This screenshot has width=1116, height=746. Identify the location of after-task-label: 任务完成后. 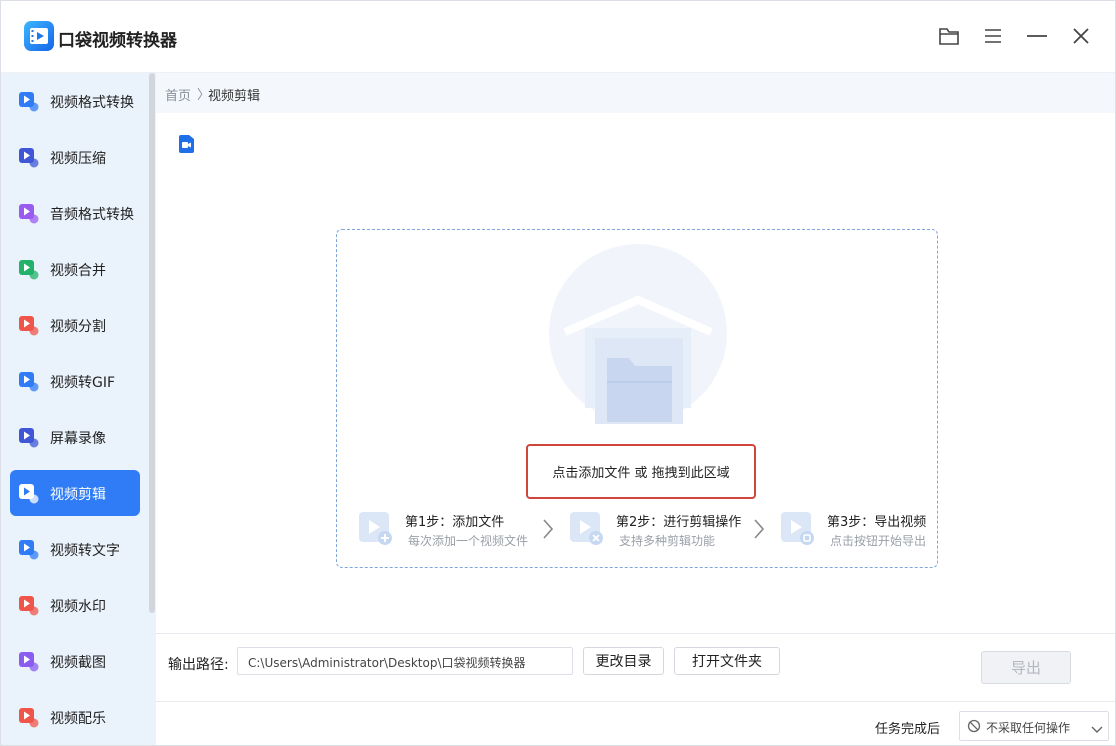
(908, 729).